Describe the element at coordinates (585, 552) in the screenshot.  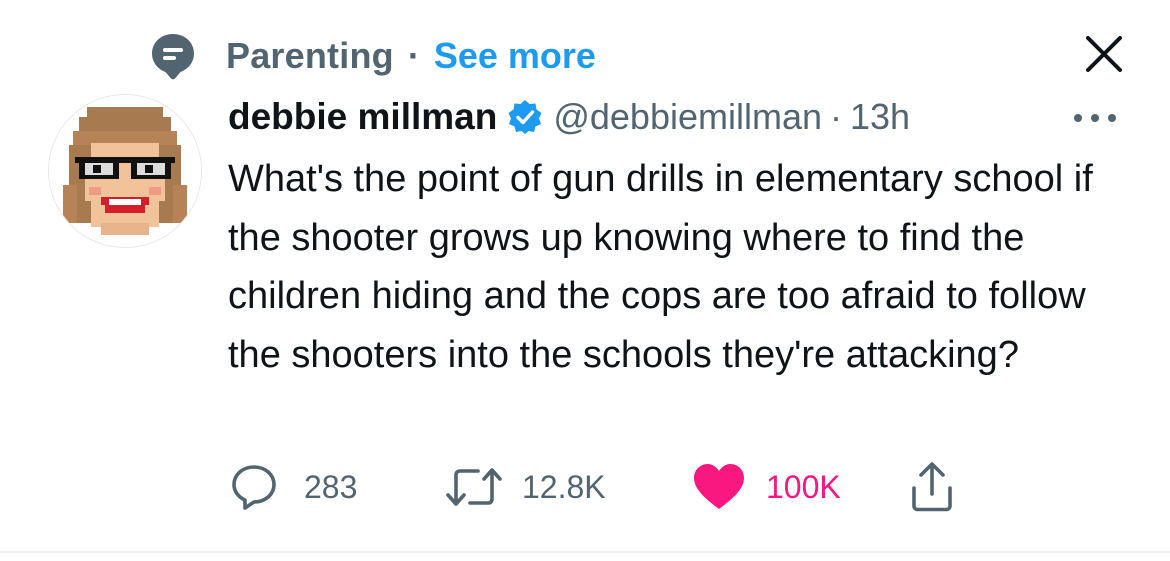
I see `divider` at that location.